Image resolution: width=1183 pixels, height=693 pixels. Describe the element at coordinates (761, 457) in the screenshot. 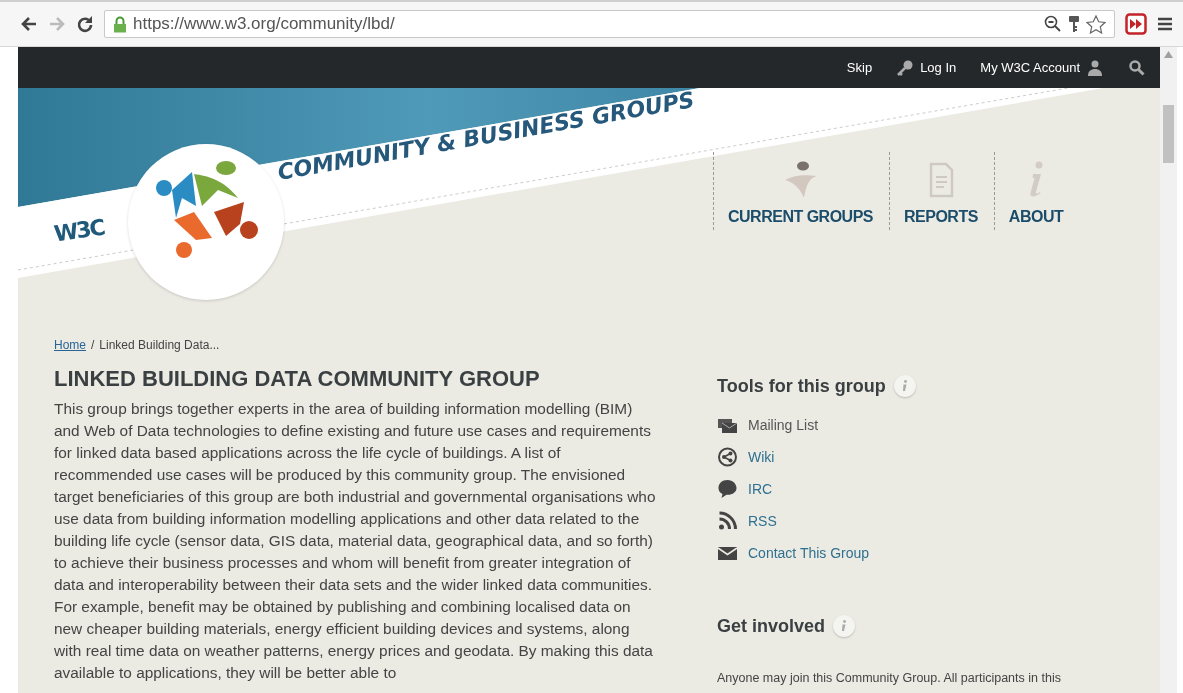

I see `tool-link: Wiki` at that location.